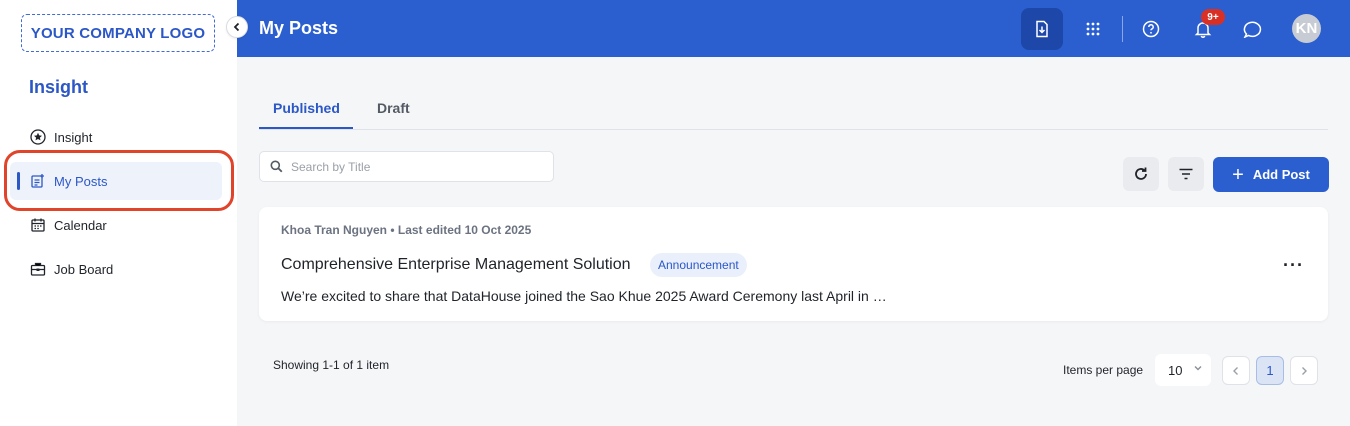 Image resolution: width=1350 pixels, height=426 pixels. What do you see at coordinates (84, 269) in the screenshot?
I see `sidebar-item-label: Job Board` at bounding box center [84, 269].